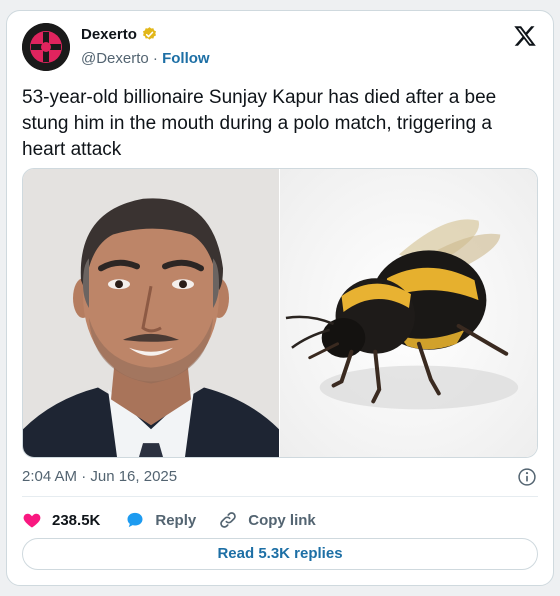  What do you see at coordinates (527, 477) in the screenshot?
I see `info-icon` at bounding box center [527, 477].